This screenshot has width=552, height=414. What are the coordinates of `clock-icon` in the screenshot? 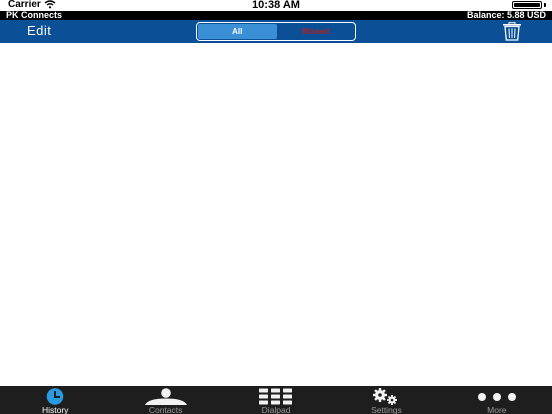 It's located at (55, 396).